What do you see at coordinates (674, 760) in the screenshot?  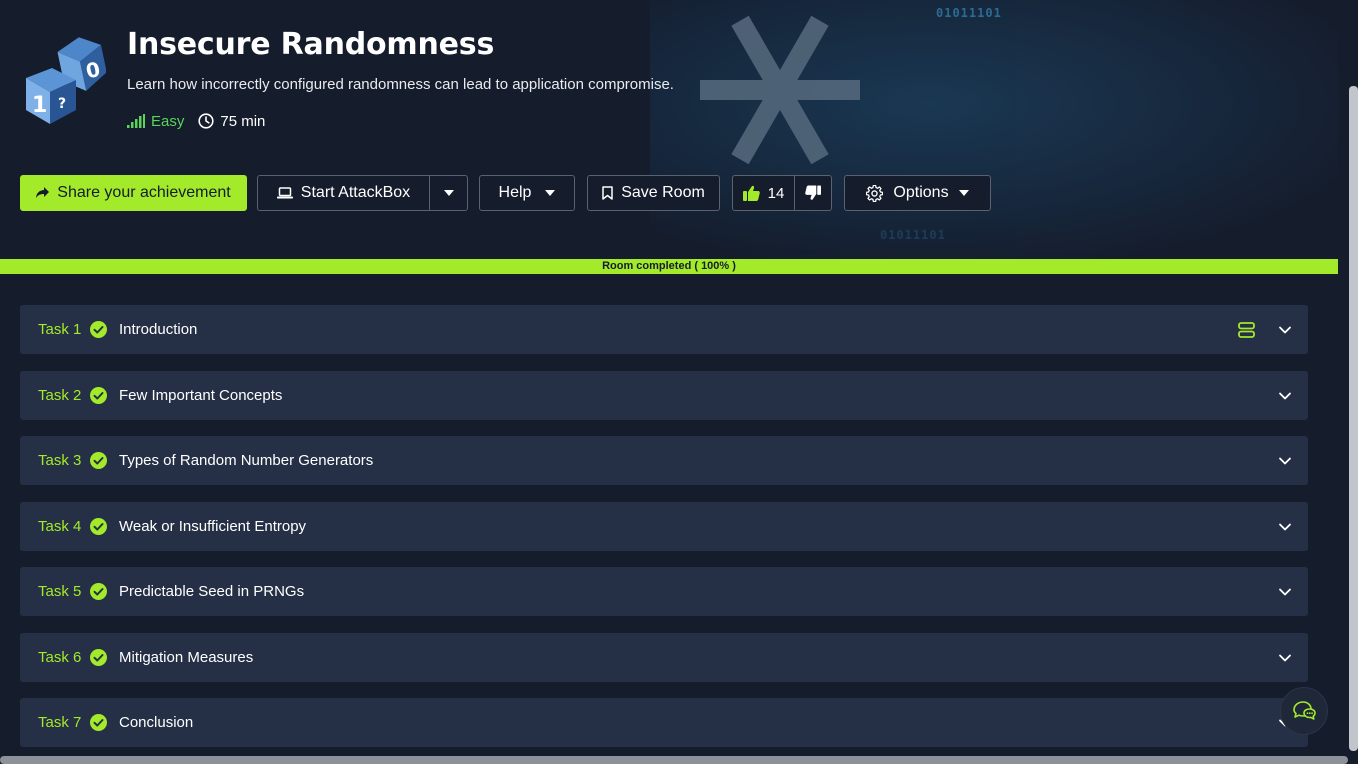 I see `horizontal-scrollbar-thumb` at bounding box center [674, 760].